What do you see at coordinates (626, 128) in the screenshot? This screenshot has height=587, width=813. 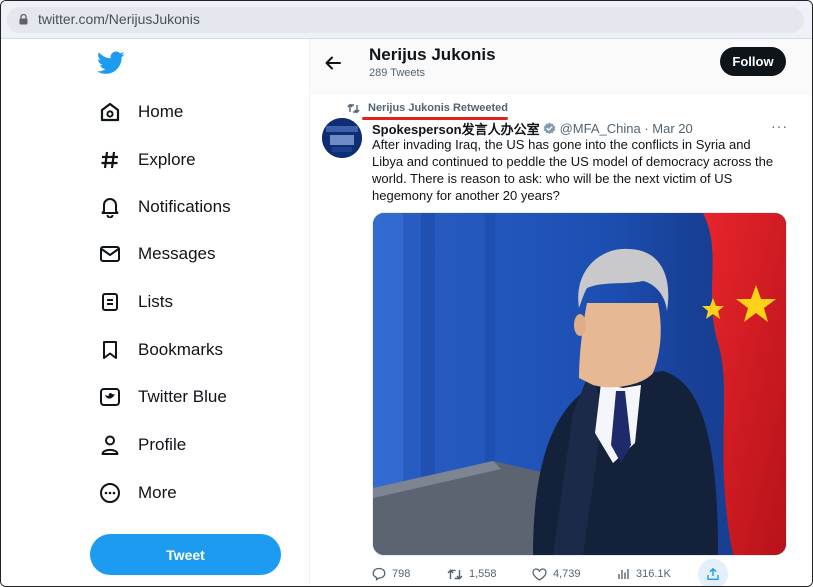 I see `author-handle-date: @MFA_China · Mar 20` at bounding box center [626, 128].